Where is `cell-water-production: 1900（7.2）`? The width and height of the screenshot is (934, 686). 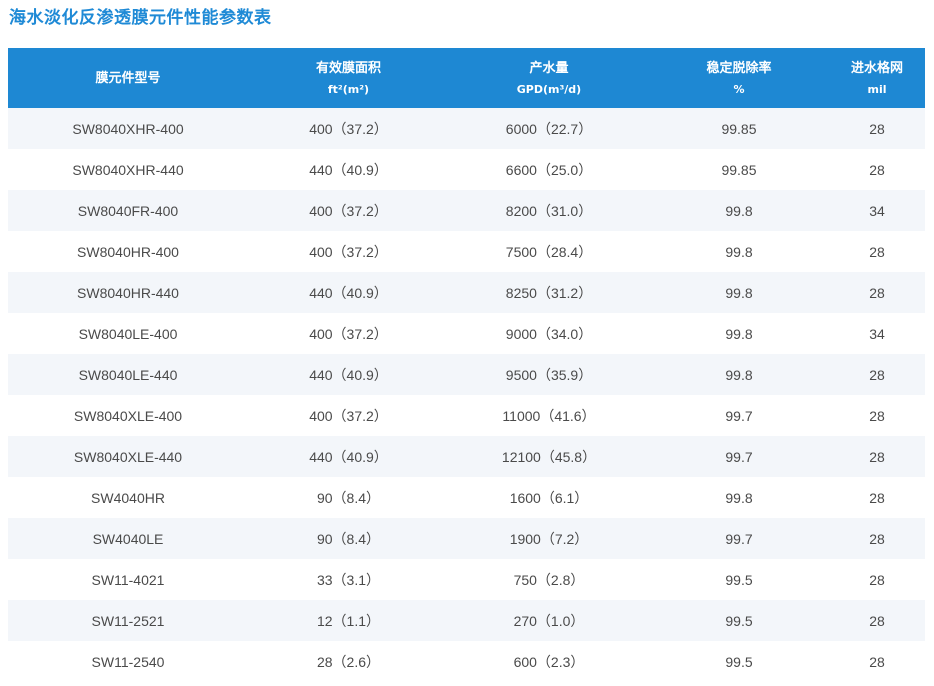 cell-water-production: 1900（7.2） is located at coordinates (549, 538).